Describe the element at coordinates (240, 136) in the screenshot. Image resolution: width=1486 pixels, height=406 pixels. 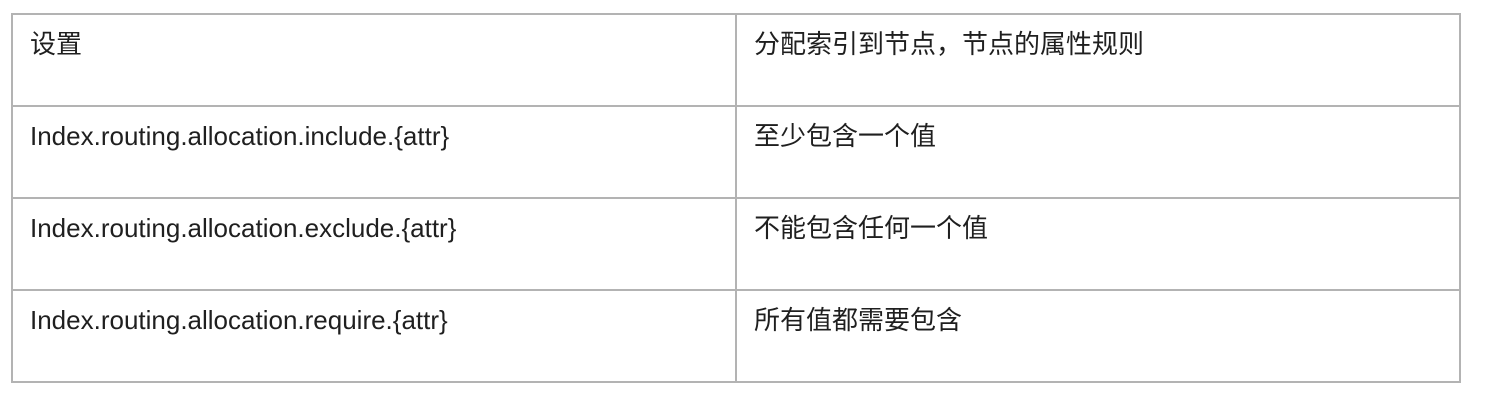
I see `setting-text: Index.routing.allocation.include.{attr}` at that location.